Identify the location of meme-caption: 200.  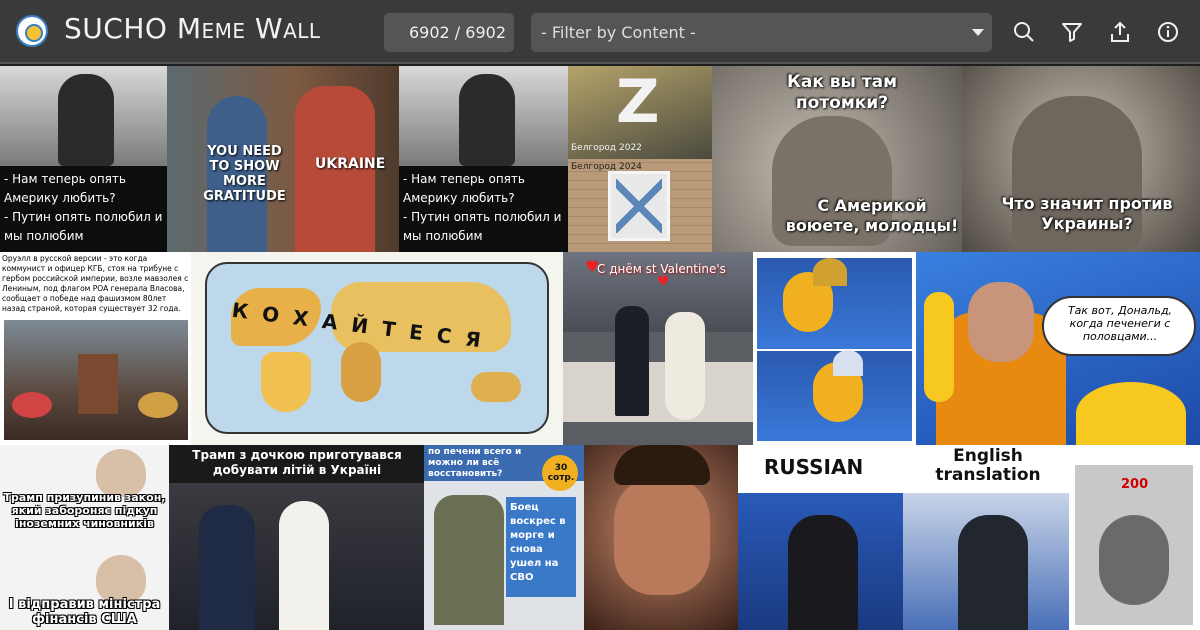
(1135, 484).